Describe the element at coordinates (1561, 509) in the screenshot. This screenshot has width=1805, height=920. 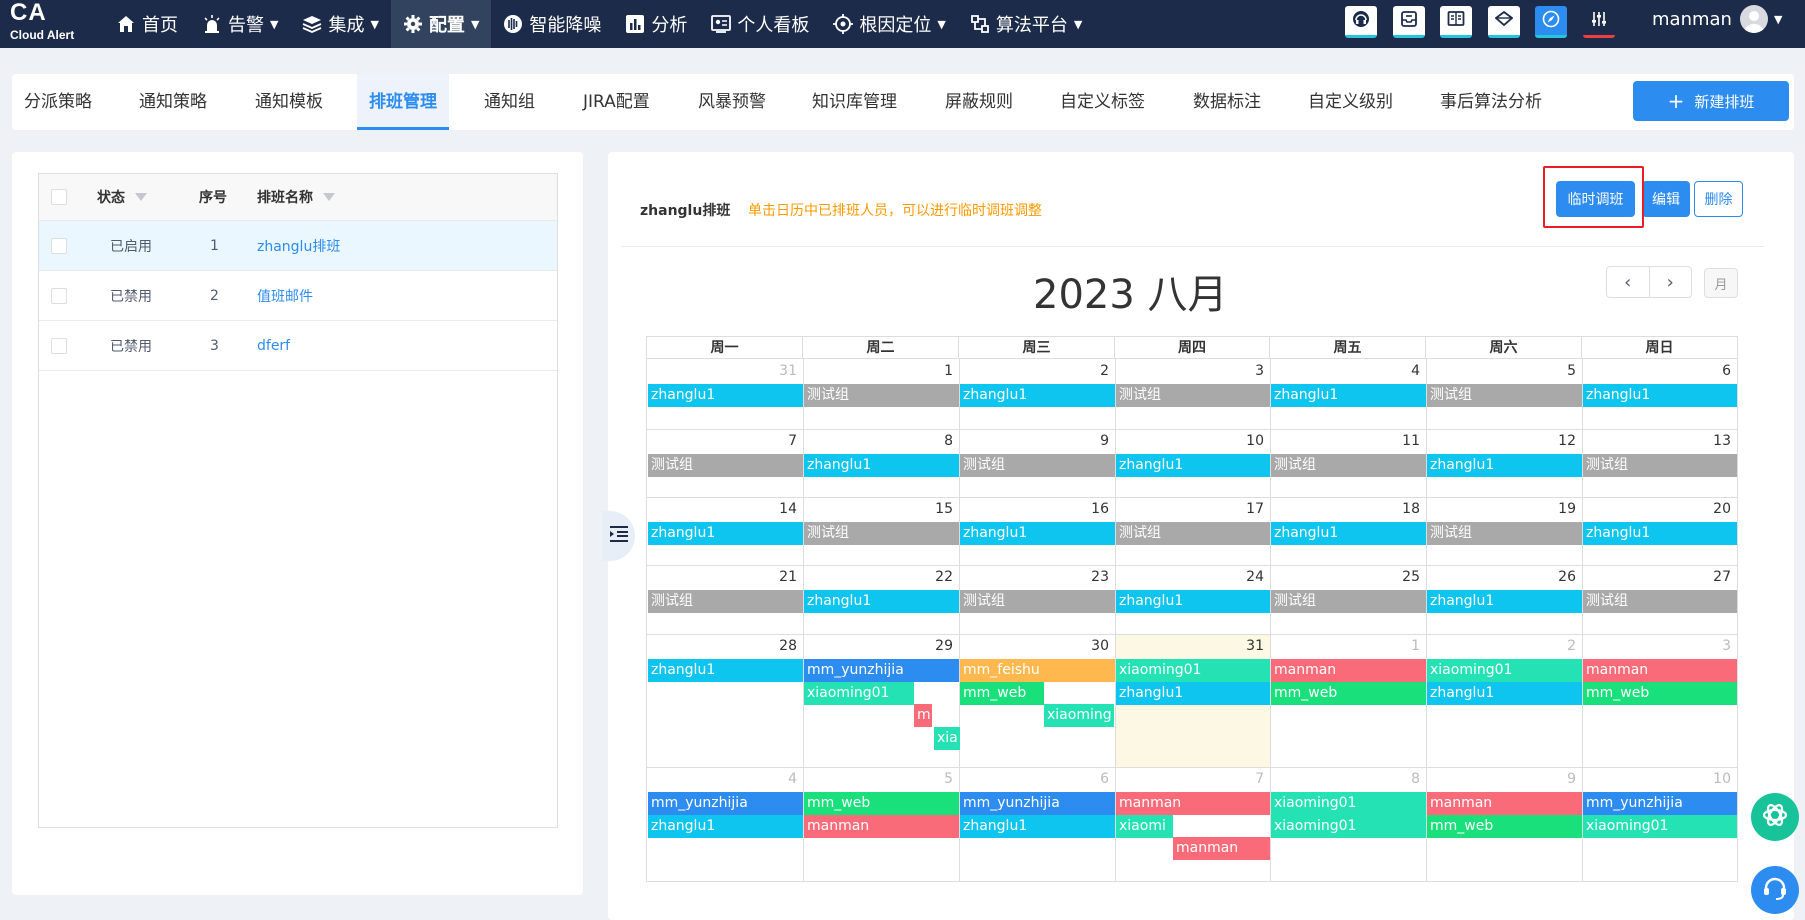
I see `day-number: 19` at that location.